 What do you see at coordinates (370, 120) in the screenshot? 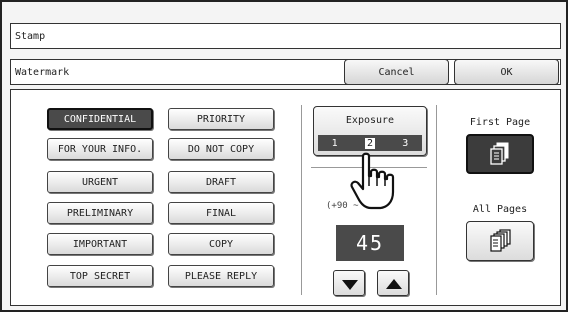
I see `exposure-label: Exposure` at bounding box center [370, 120].